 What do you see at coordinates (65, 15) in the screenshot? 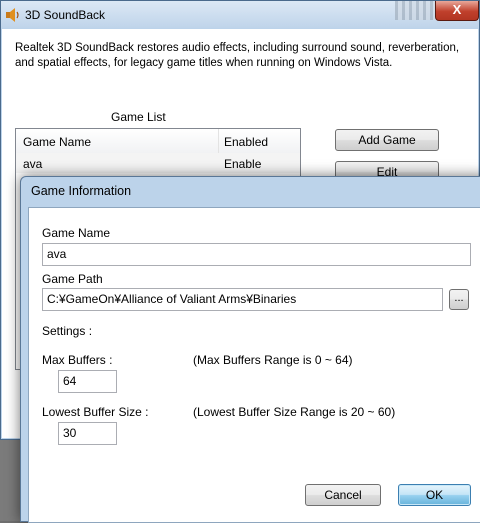
I see `main-window-title: 3D SoundBack` at bounding box center [65, 15].